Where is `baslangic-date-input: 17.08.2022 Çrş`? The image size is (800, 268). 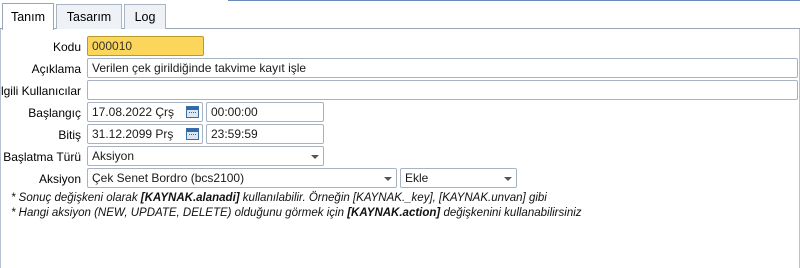
baslangic-date-input: 17.08.2022 Çrş is located at coordinates (145, 112).